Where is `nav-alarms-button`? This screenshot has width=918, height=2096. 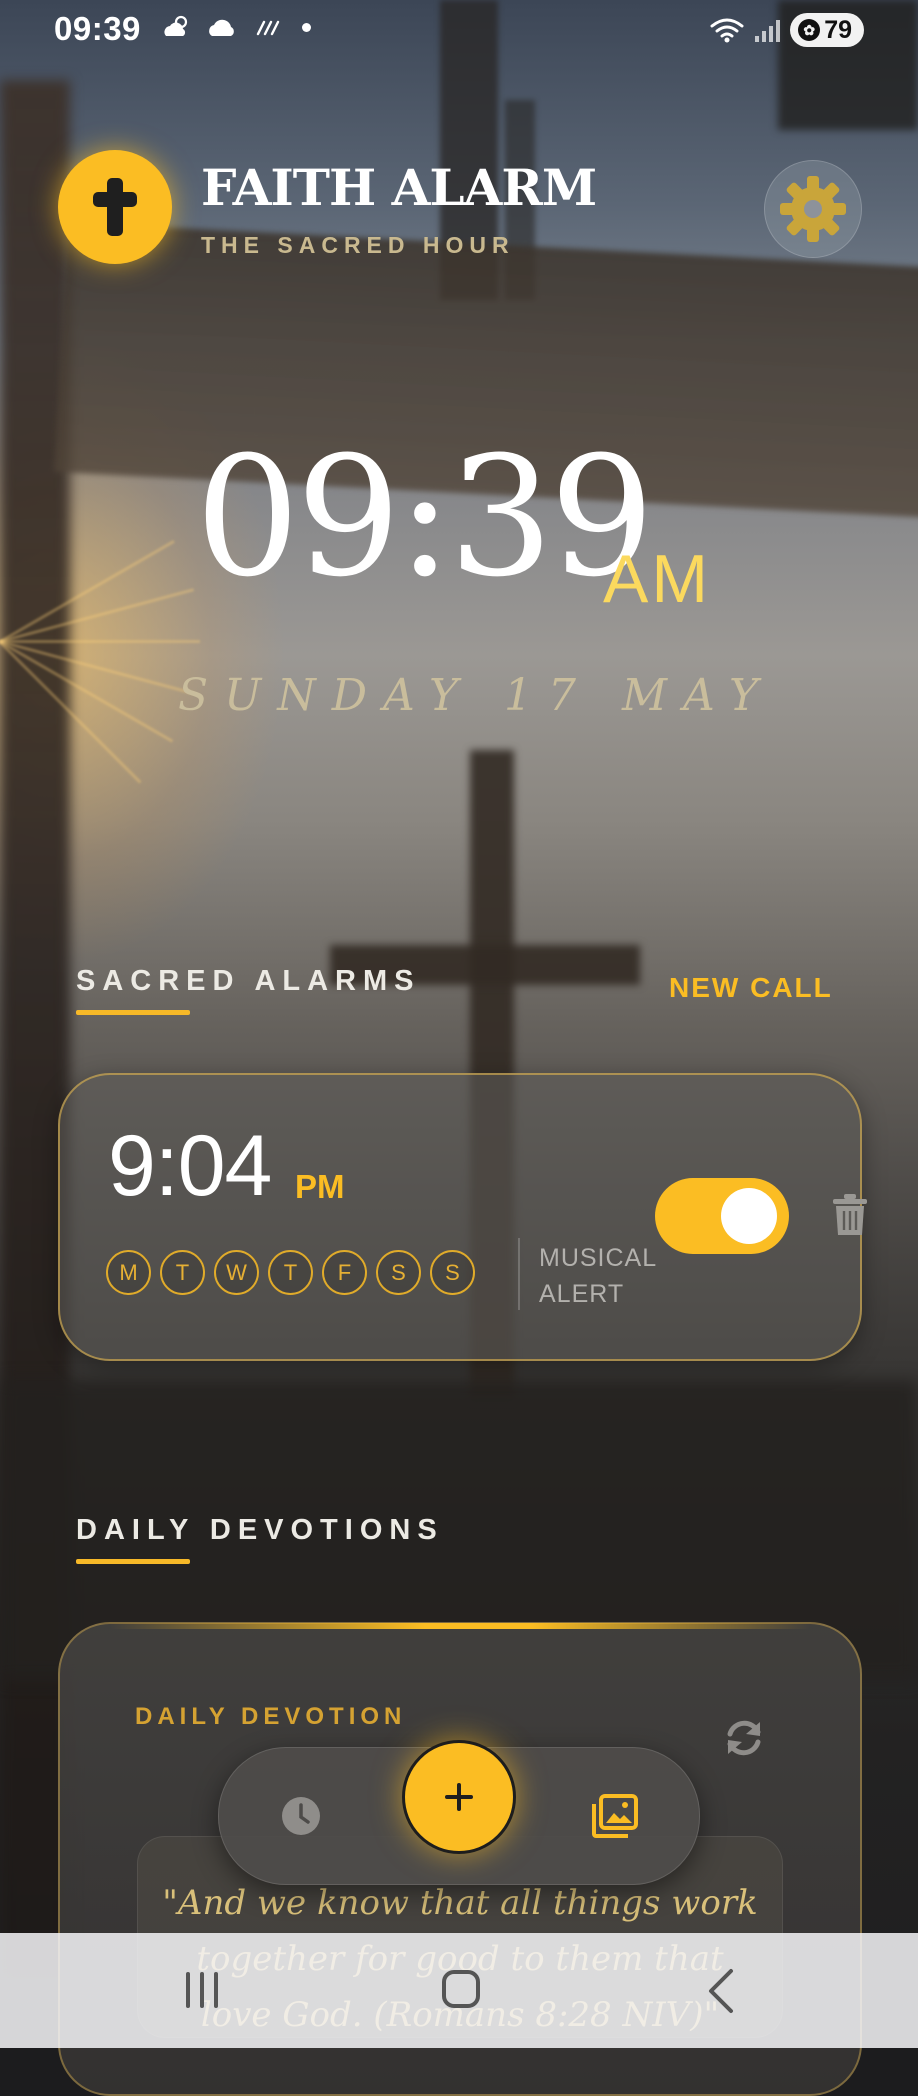 nav-alarms-button is located at coordinates (301, 1816).